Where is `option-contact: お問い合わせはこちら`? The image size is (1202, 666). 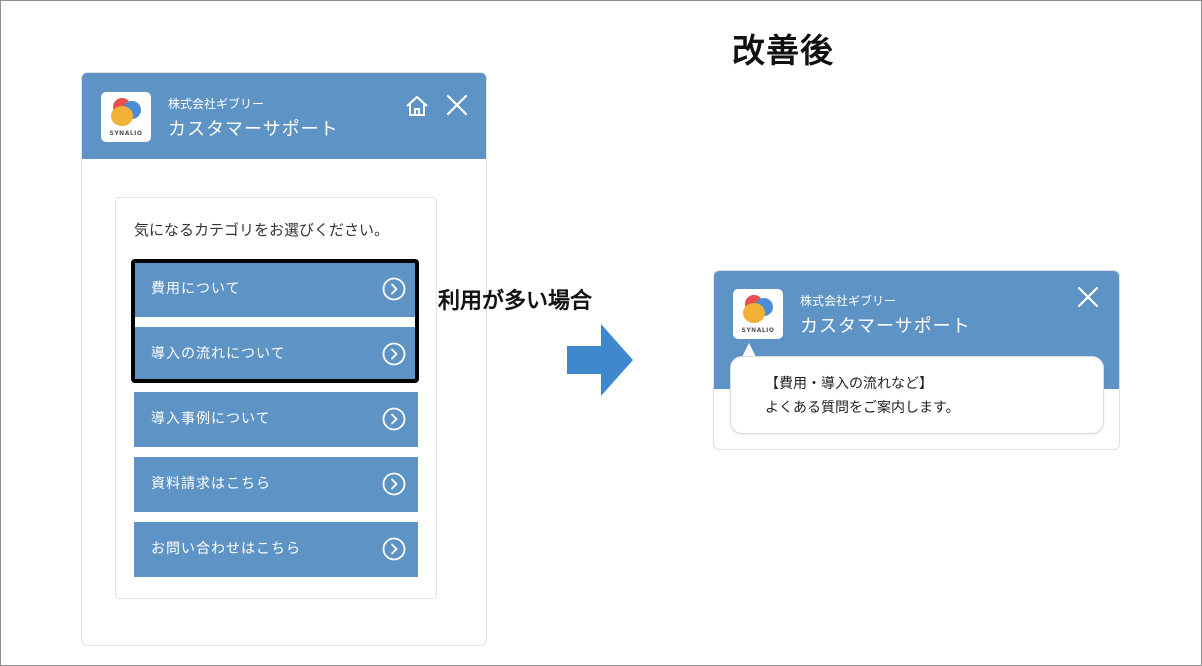 option-contact: お問い合わせはこちら is located at coordinates (276, 549).